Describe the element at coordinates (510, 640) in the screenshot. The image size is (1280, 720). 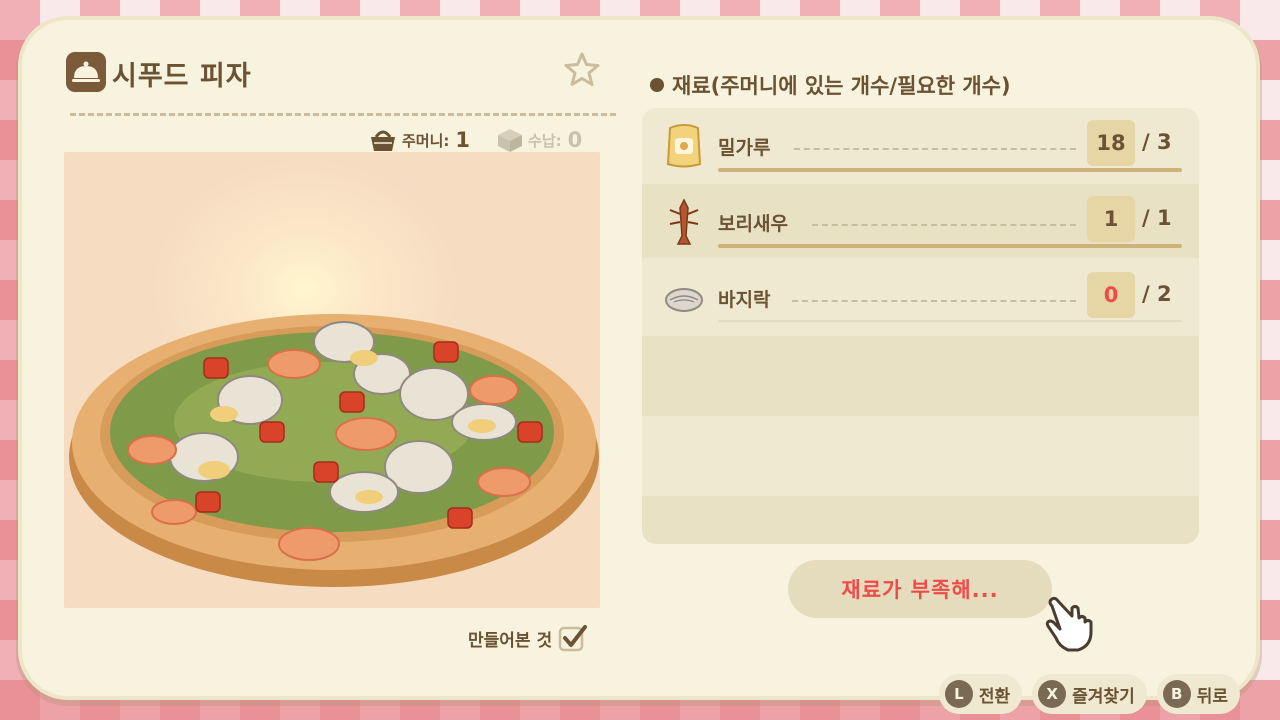
I see `made-before-label: 만들어본 것` at that location.